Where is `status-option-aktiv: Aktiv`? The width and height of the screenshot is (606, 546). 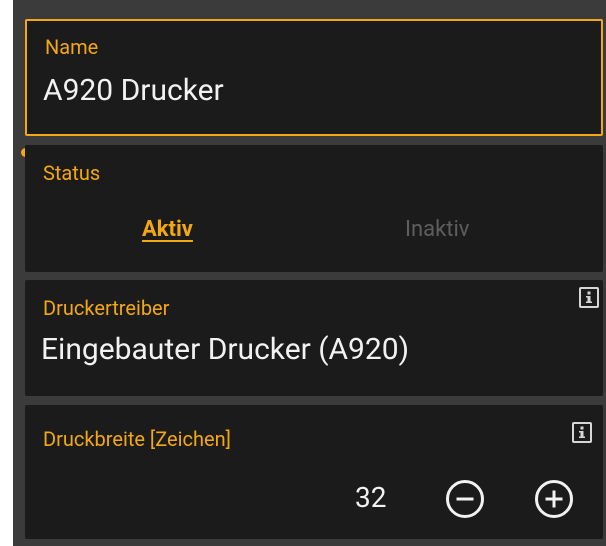
status-option-aktiv: Aktiv is located at coordinates (167, 229).